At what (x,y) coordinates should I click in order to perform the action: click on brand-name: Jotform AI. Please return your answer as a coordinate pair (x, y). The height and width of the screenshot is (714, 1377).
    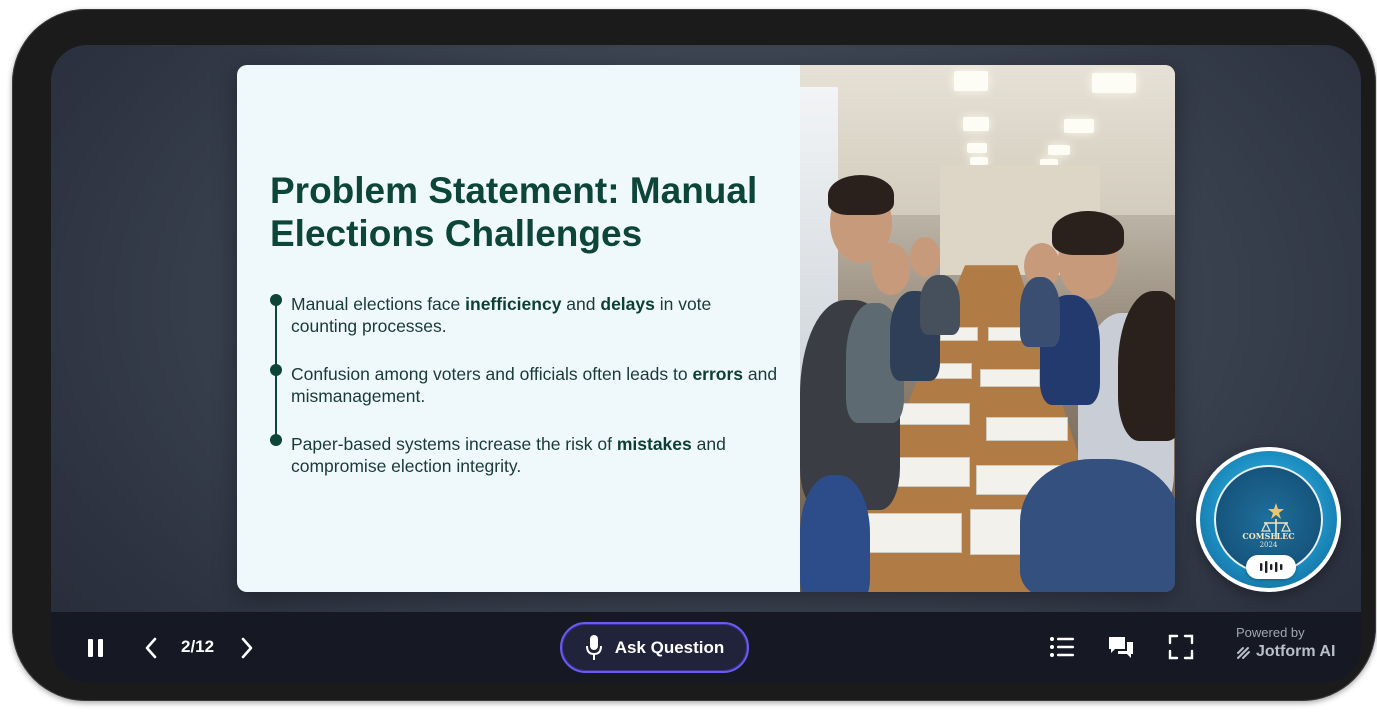
    Looking at the image, I should click on (1296, 651).